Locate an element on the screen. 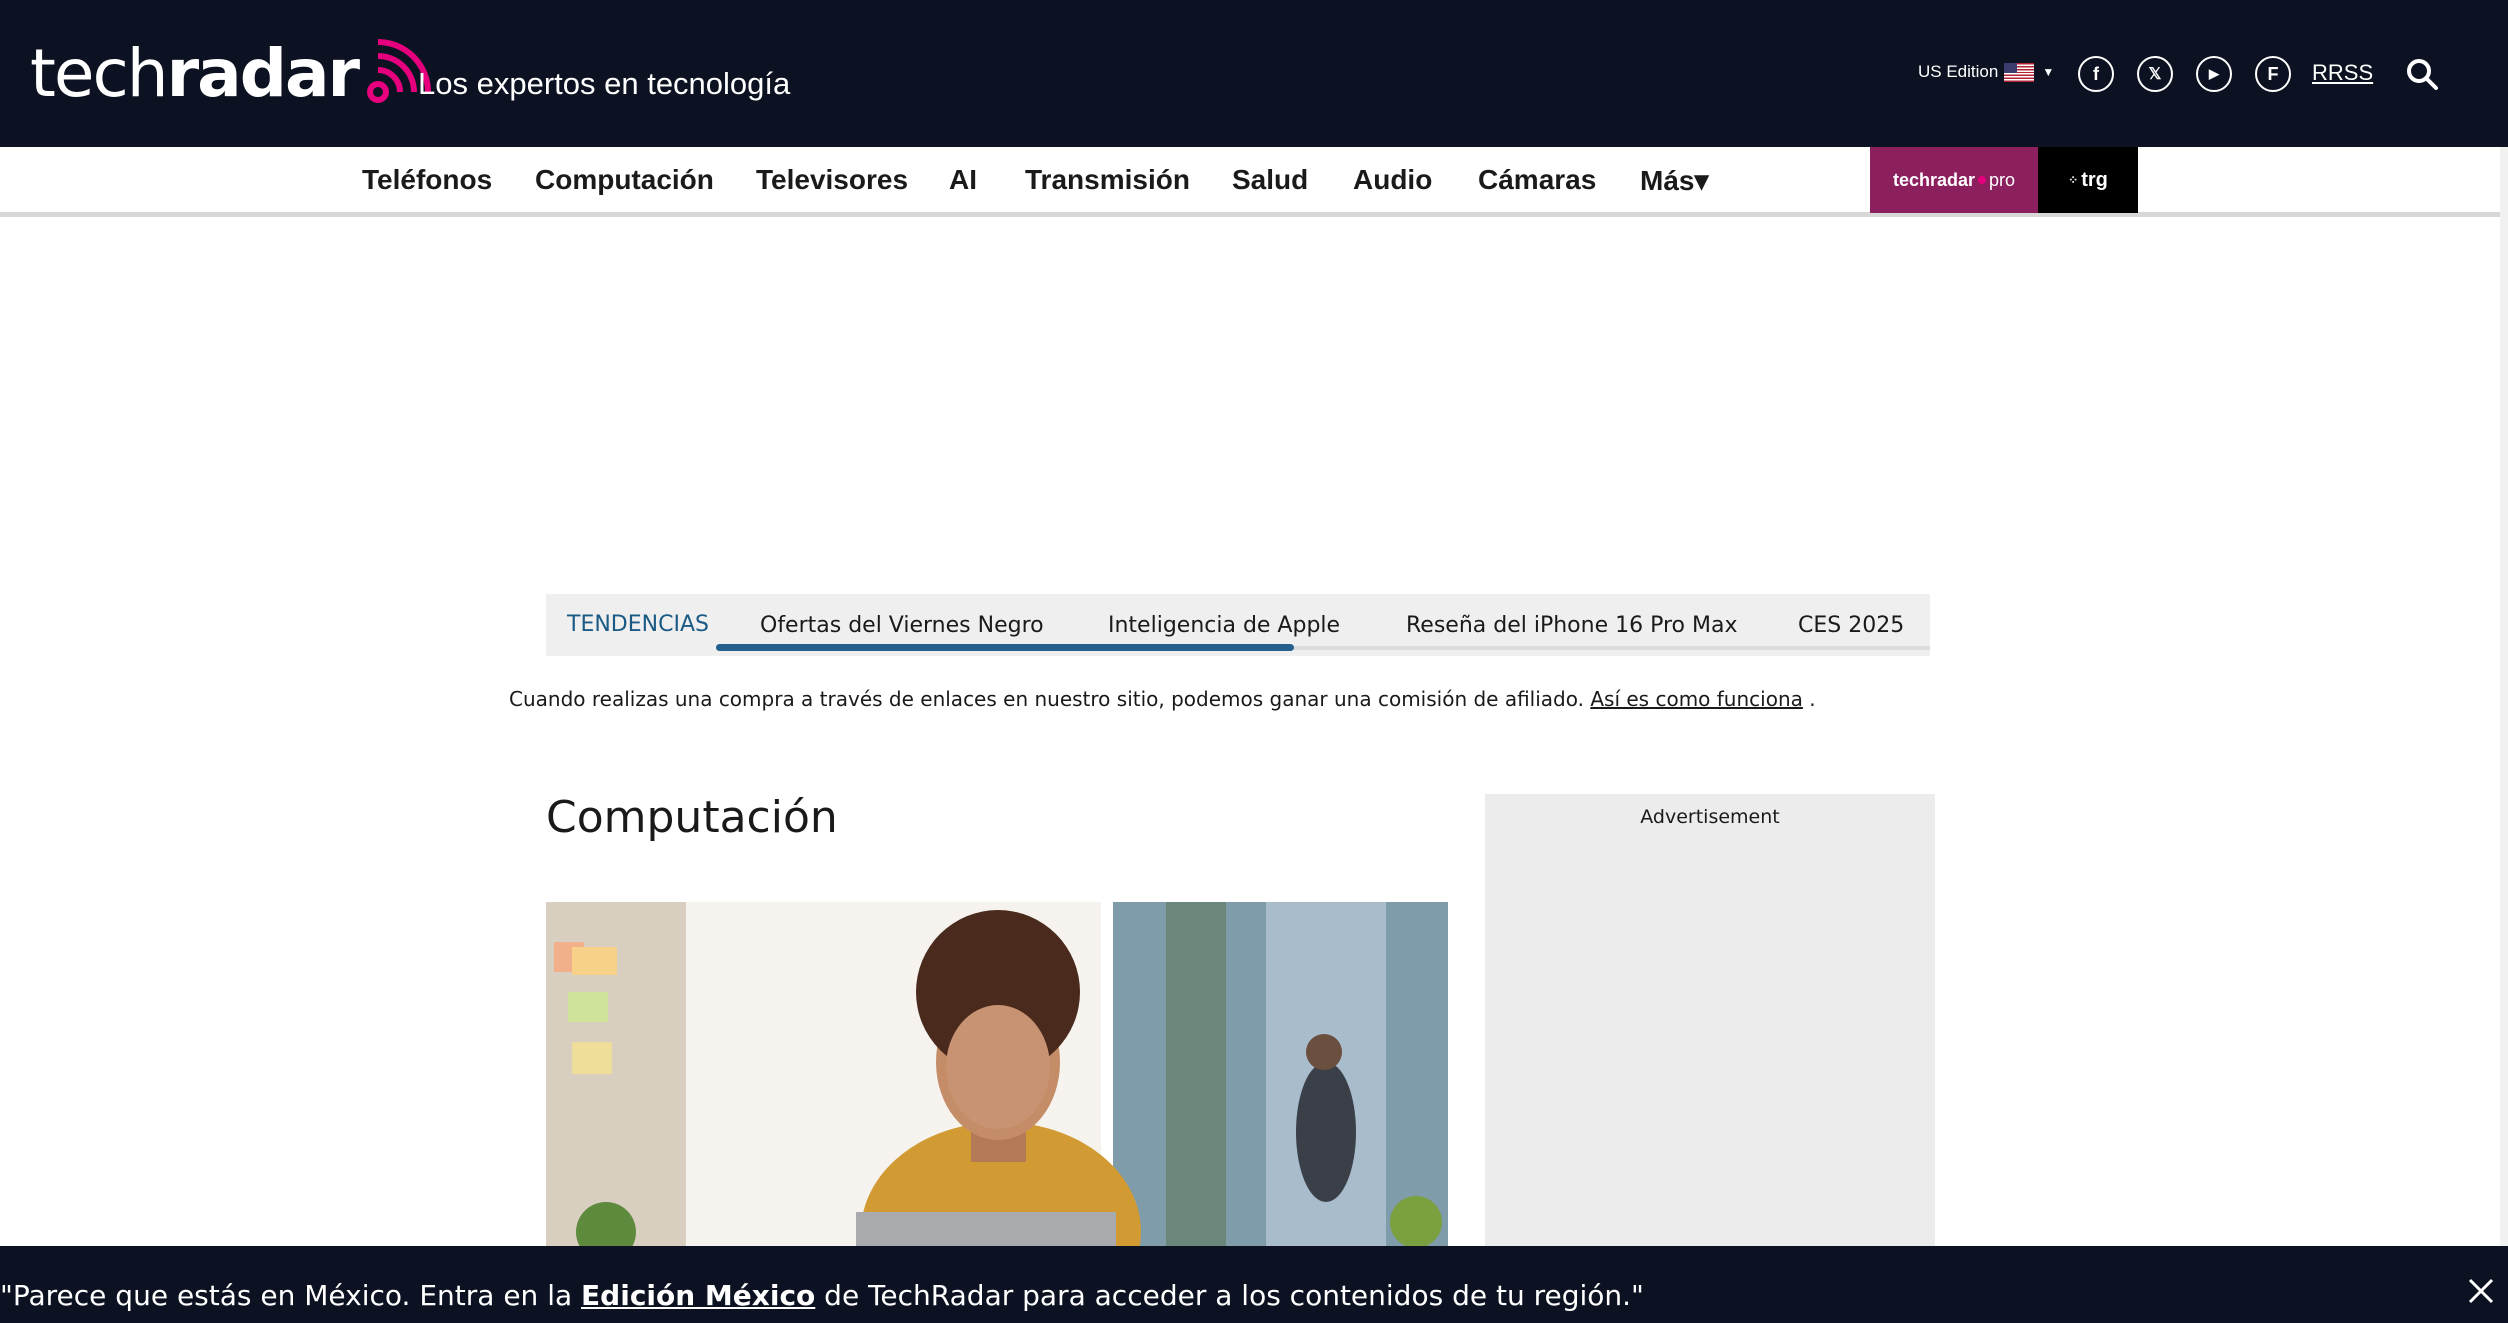 Image resolution: width=2508 pixels, height=1323 pixels. nav-item-computacion: Computación is located at coordinates (624, 180).